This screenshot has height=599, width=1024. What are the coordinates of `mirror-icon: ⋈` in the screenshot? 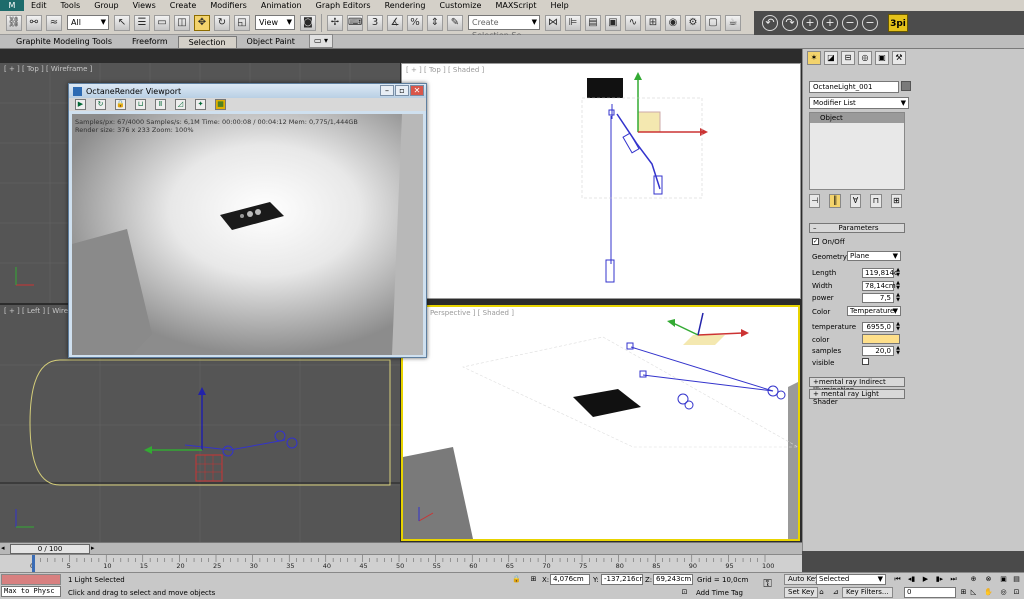 It's located at (553, 22).